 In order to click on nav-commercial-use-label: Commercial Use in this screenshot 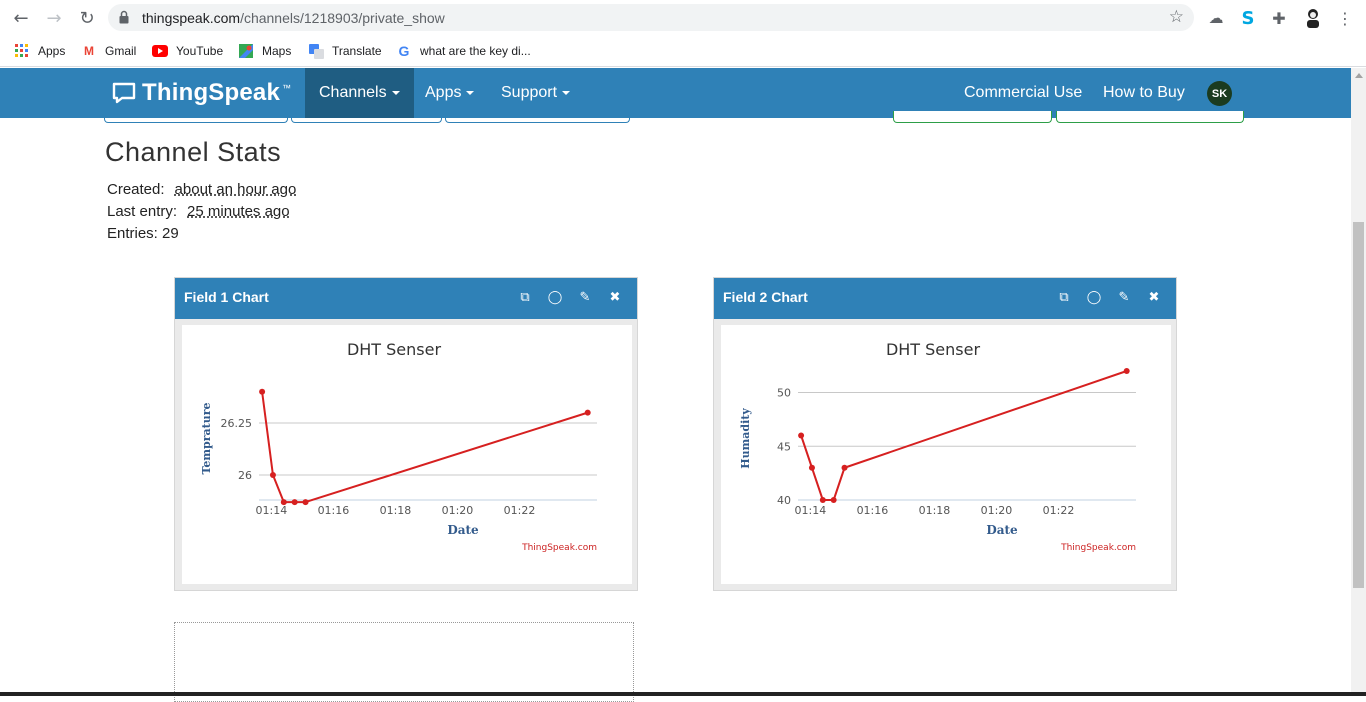, I will do `click(1023, 92)`.